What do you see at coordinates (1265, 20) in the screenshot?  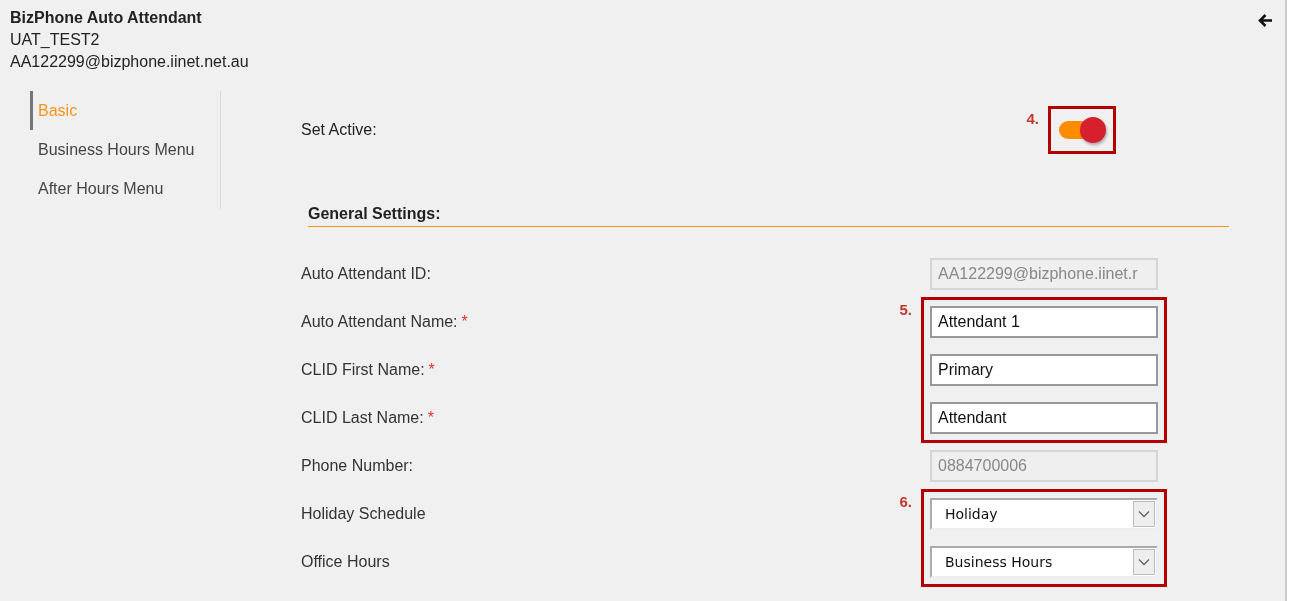 I see `back-arrow-icon` at bounding box center [1265, 20].